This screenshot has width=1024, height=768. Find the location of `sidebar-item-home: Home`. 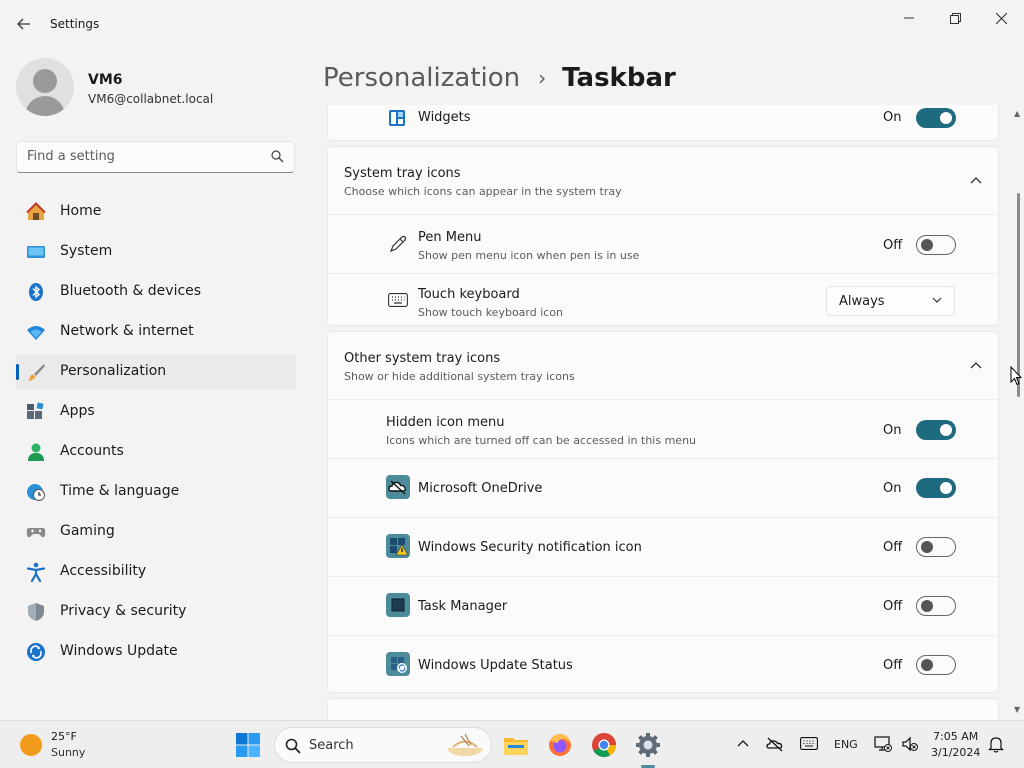

sidebar-item-home: Home is located at coordinates (156, 212).